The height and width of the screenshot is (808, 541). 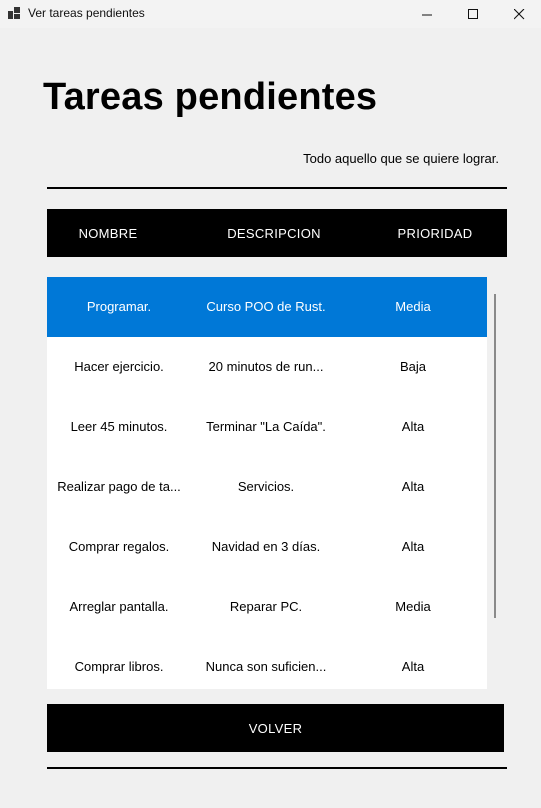 I want to click on window-title: Ver tareas pendientes, so click(x=86, y=13).